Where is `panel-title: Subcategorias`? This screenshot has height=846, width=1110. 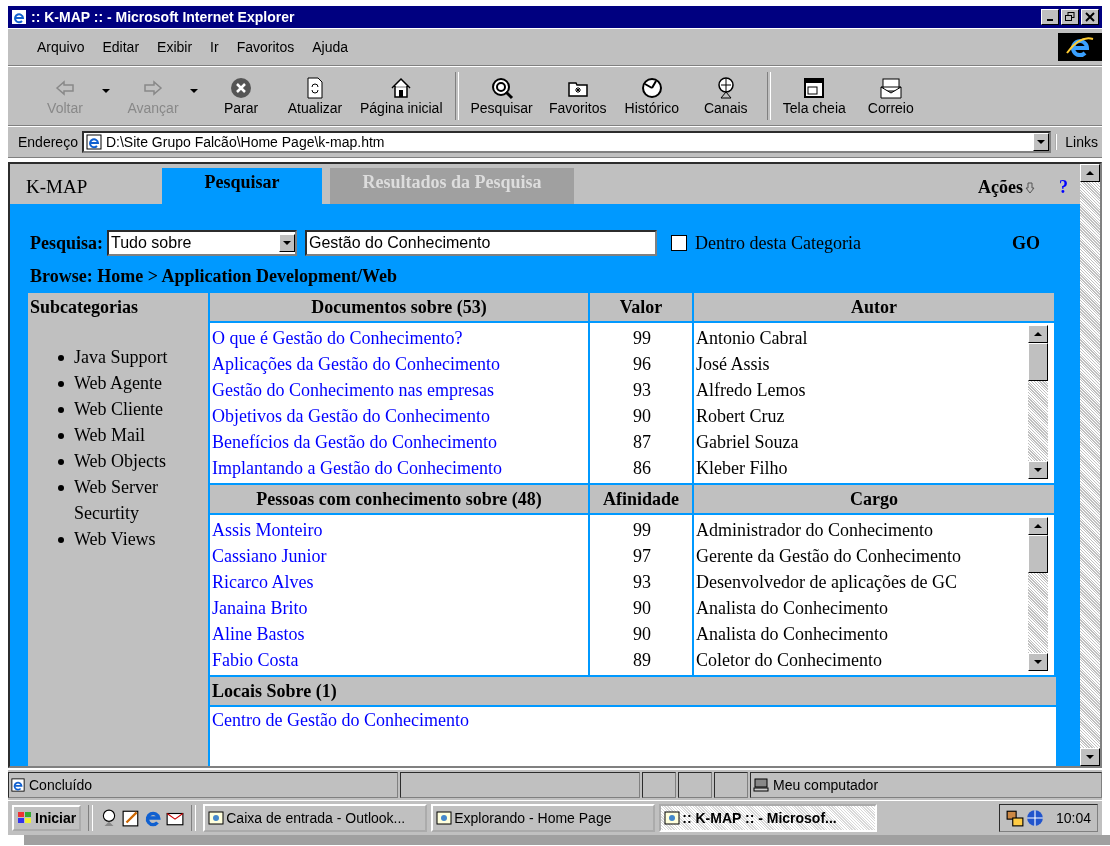
panel-title: Subcategorias is located at coordinates (84, 307).